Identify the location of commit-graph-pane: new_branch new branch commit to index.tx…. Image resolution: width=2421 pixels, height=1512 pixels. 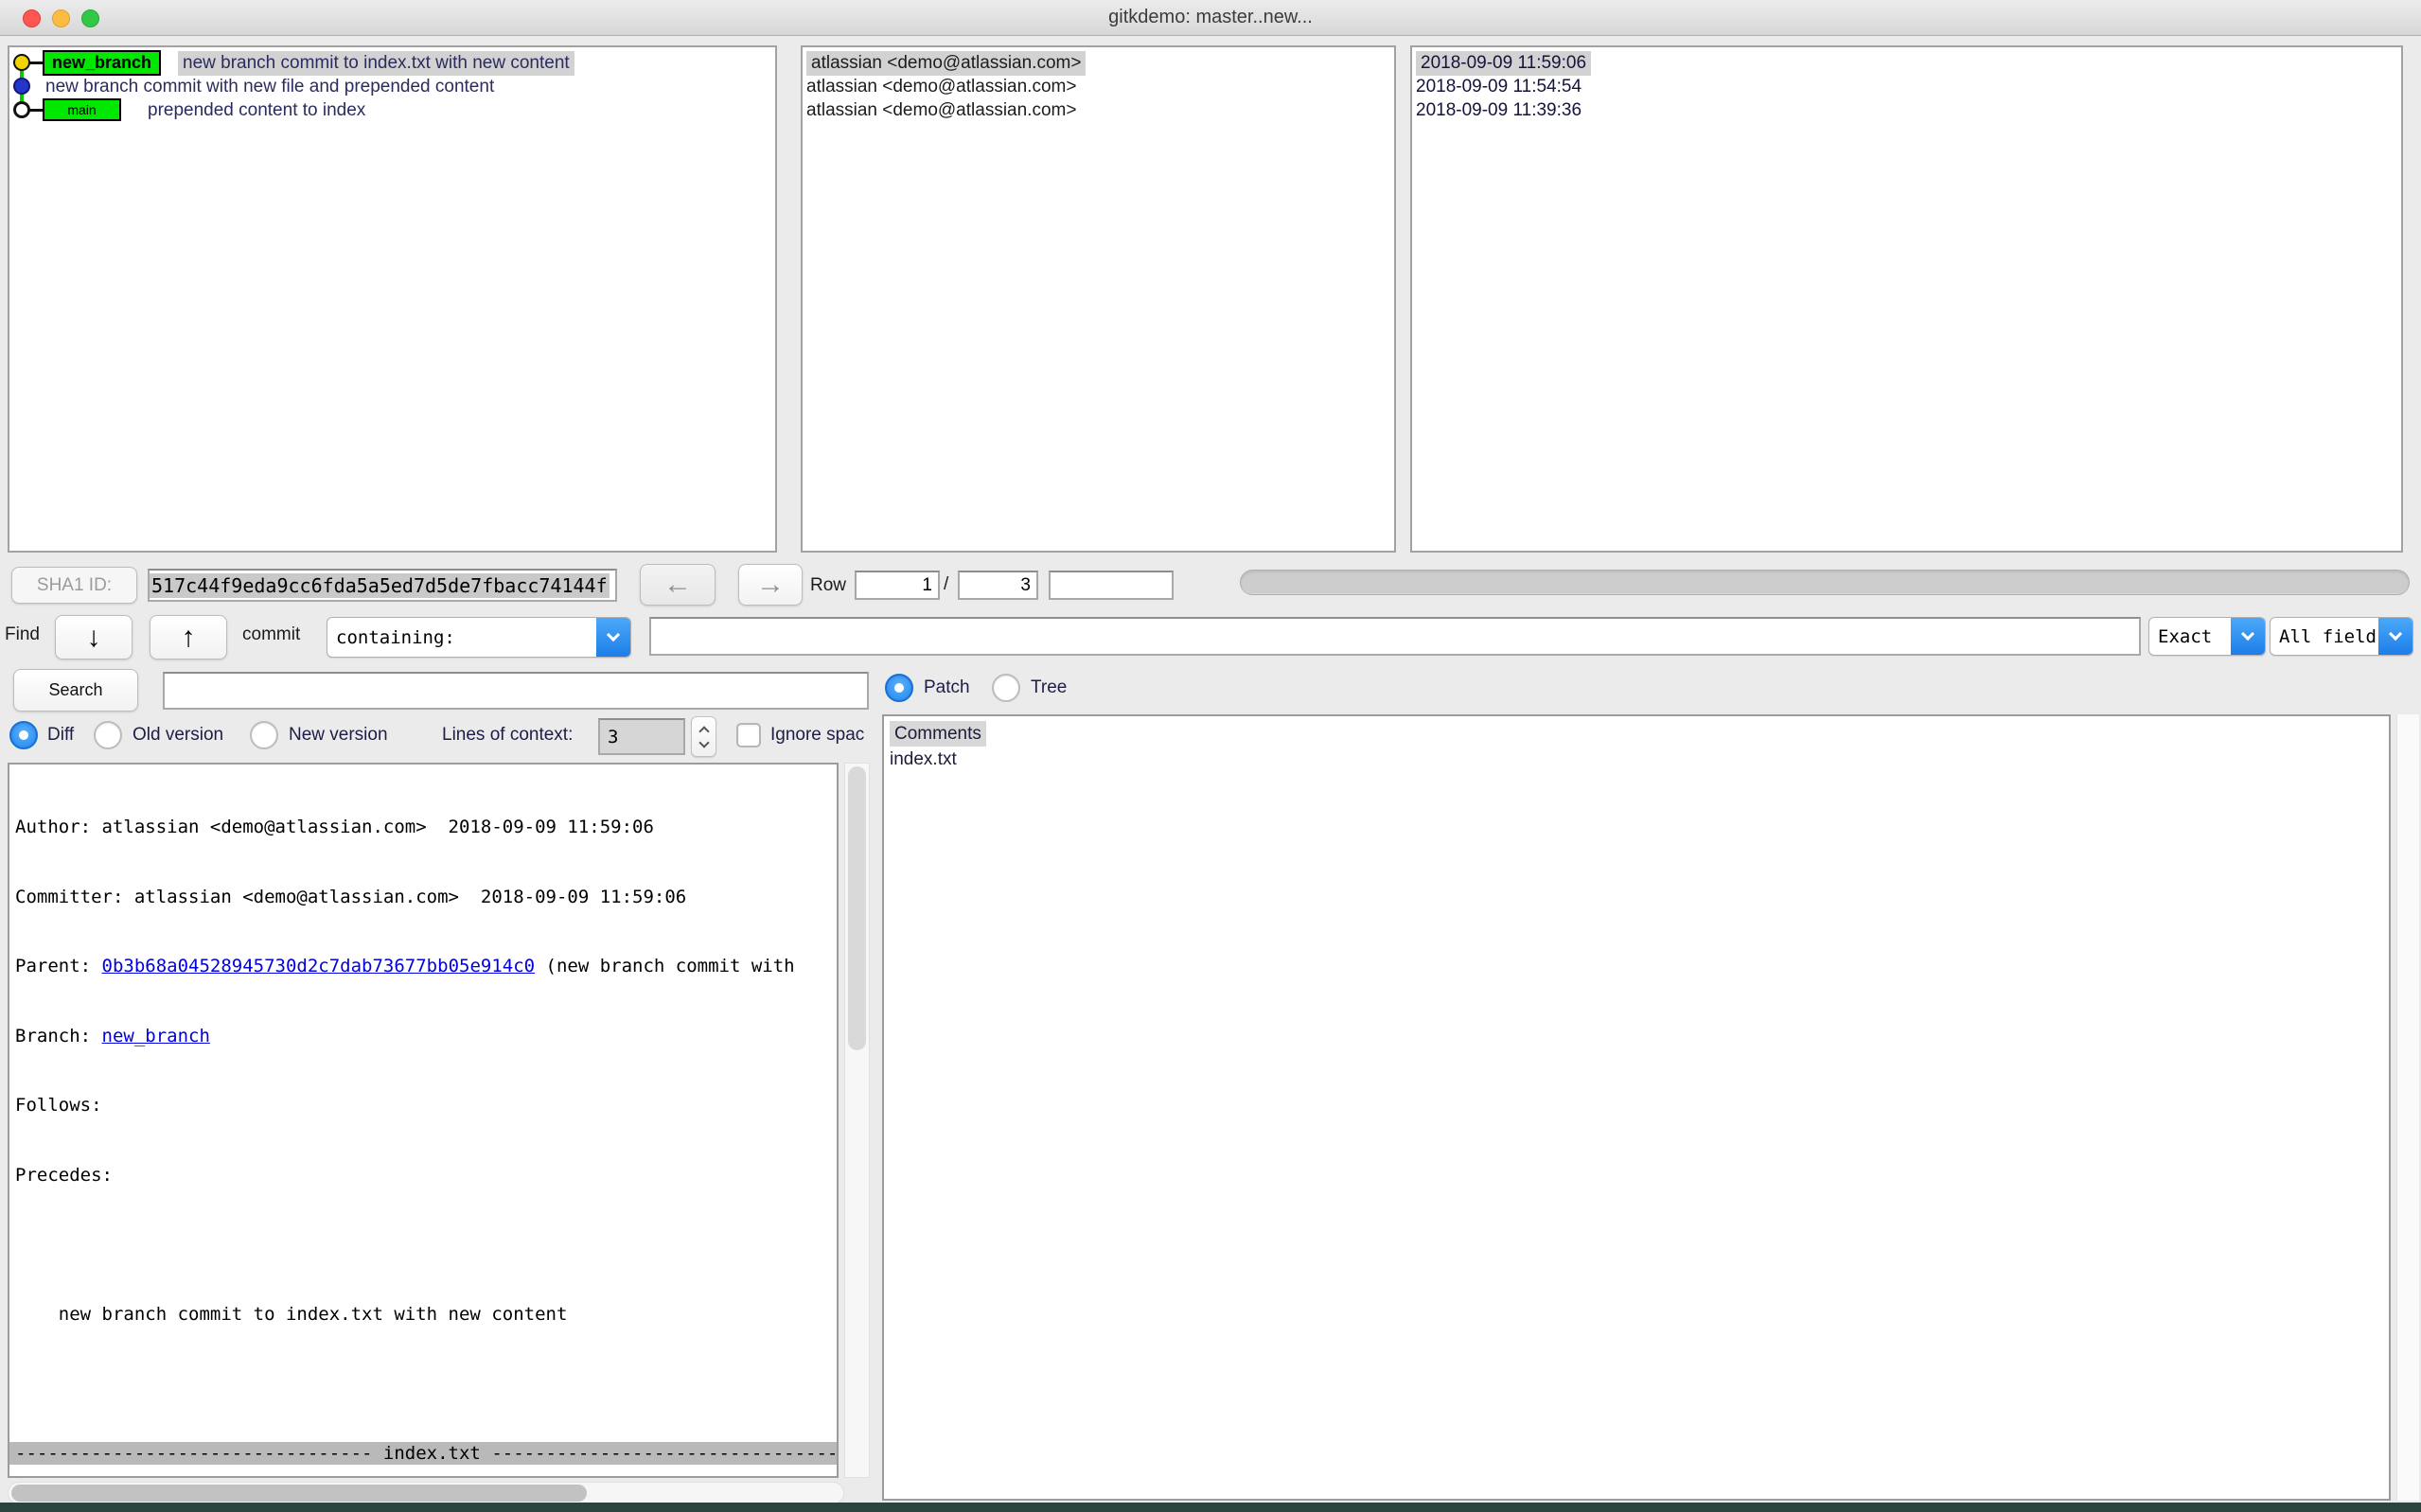
(392, 299).